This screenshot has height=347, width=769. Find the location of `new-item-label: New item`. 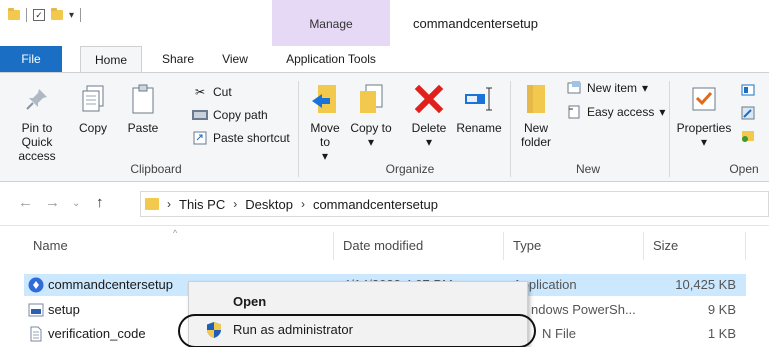

new-item-label: New item is located at coordinates (612, 88).